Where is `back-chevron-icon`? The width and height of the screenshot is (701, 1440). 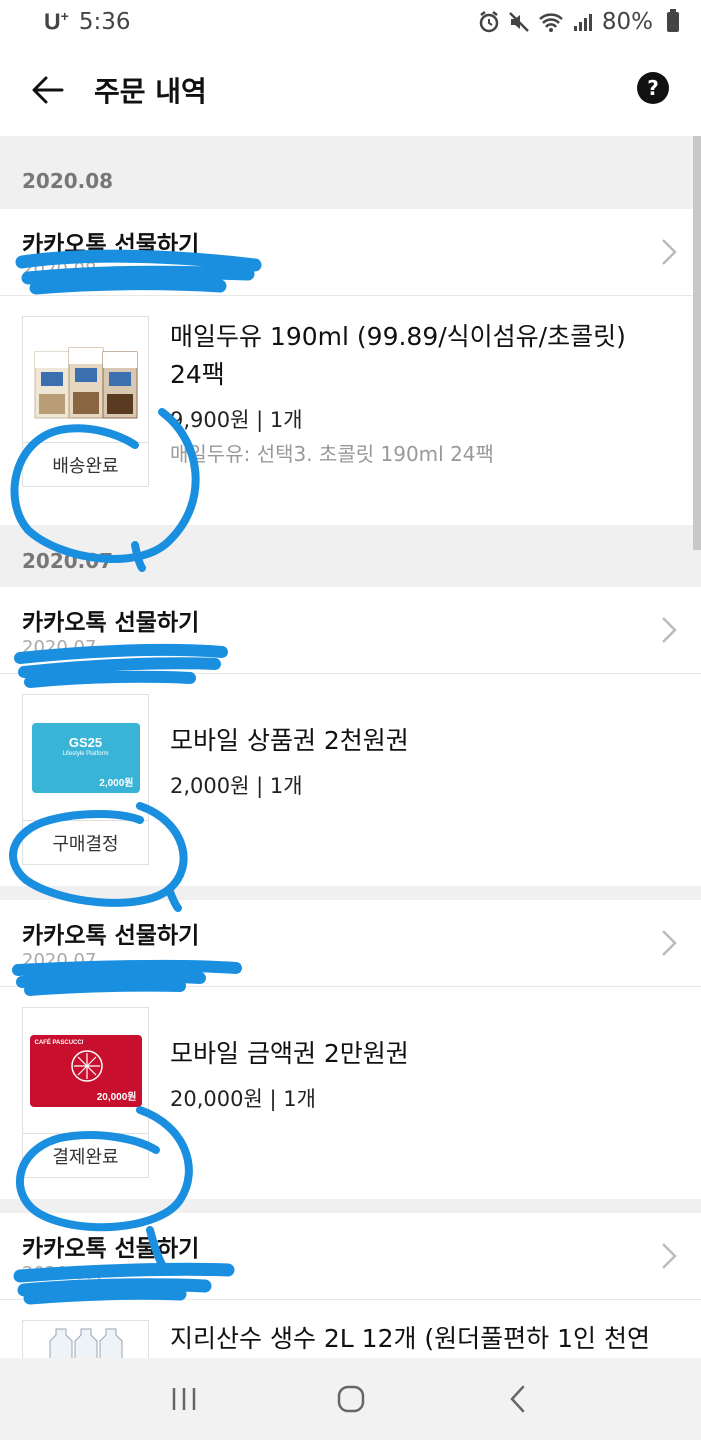 back-chevron-icon is located at coordinates (516, 1399).